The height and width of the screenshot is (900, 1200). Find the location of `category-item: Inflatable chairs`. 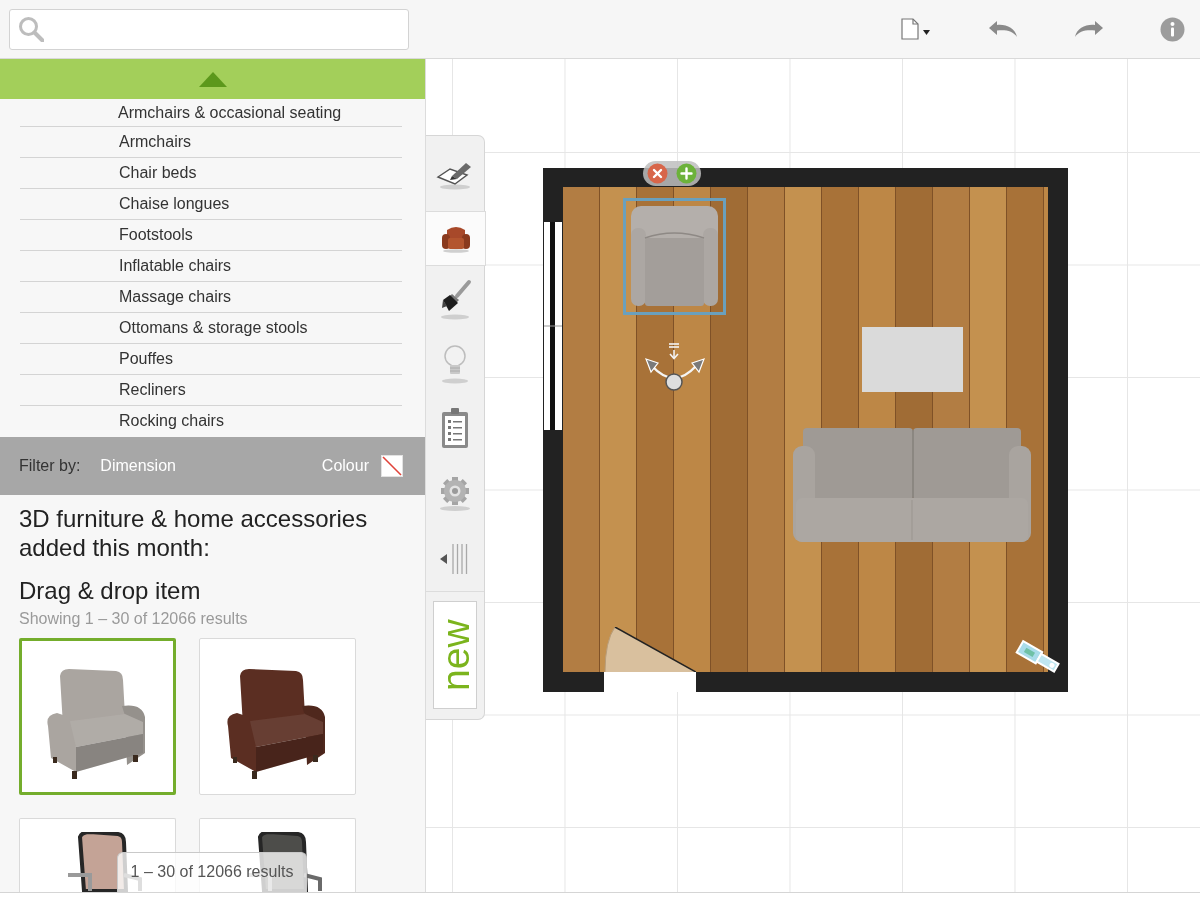

category-item: Inflatable chairs is located at coordinates (211, 265).